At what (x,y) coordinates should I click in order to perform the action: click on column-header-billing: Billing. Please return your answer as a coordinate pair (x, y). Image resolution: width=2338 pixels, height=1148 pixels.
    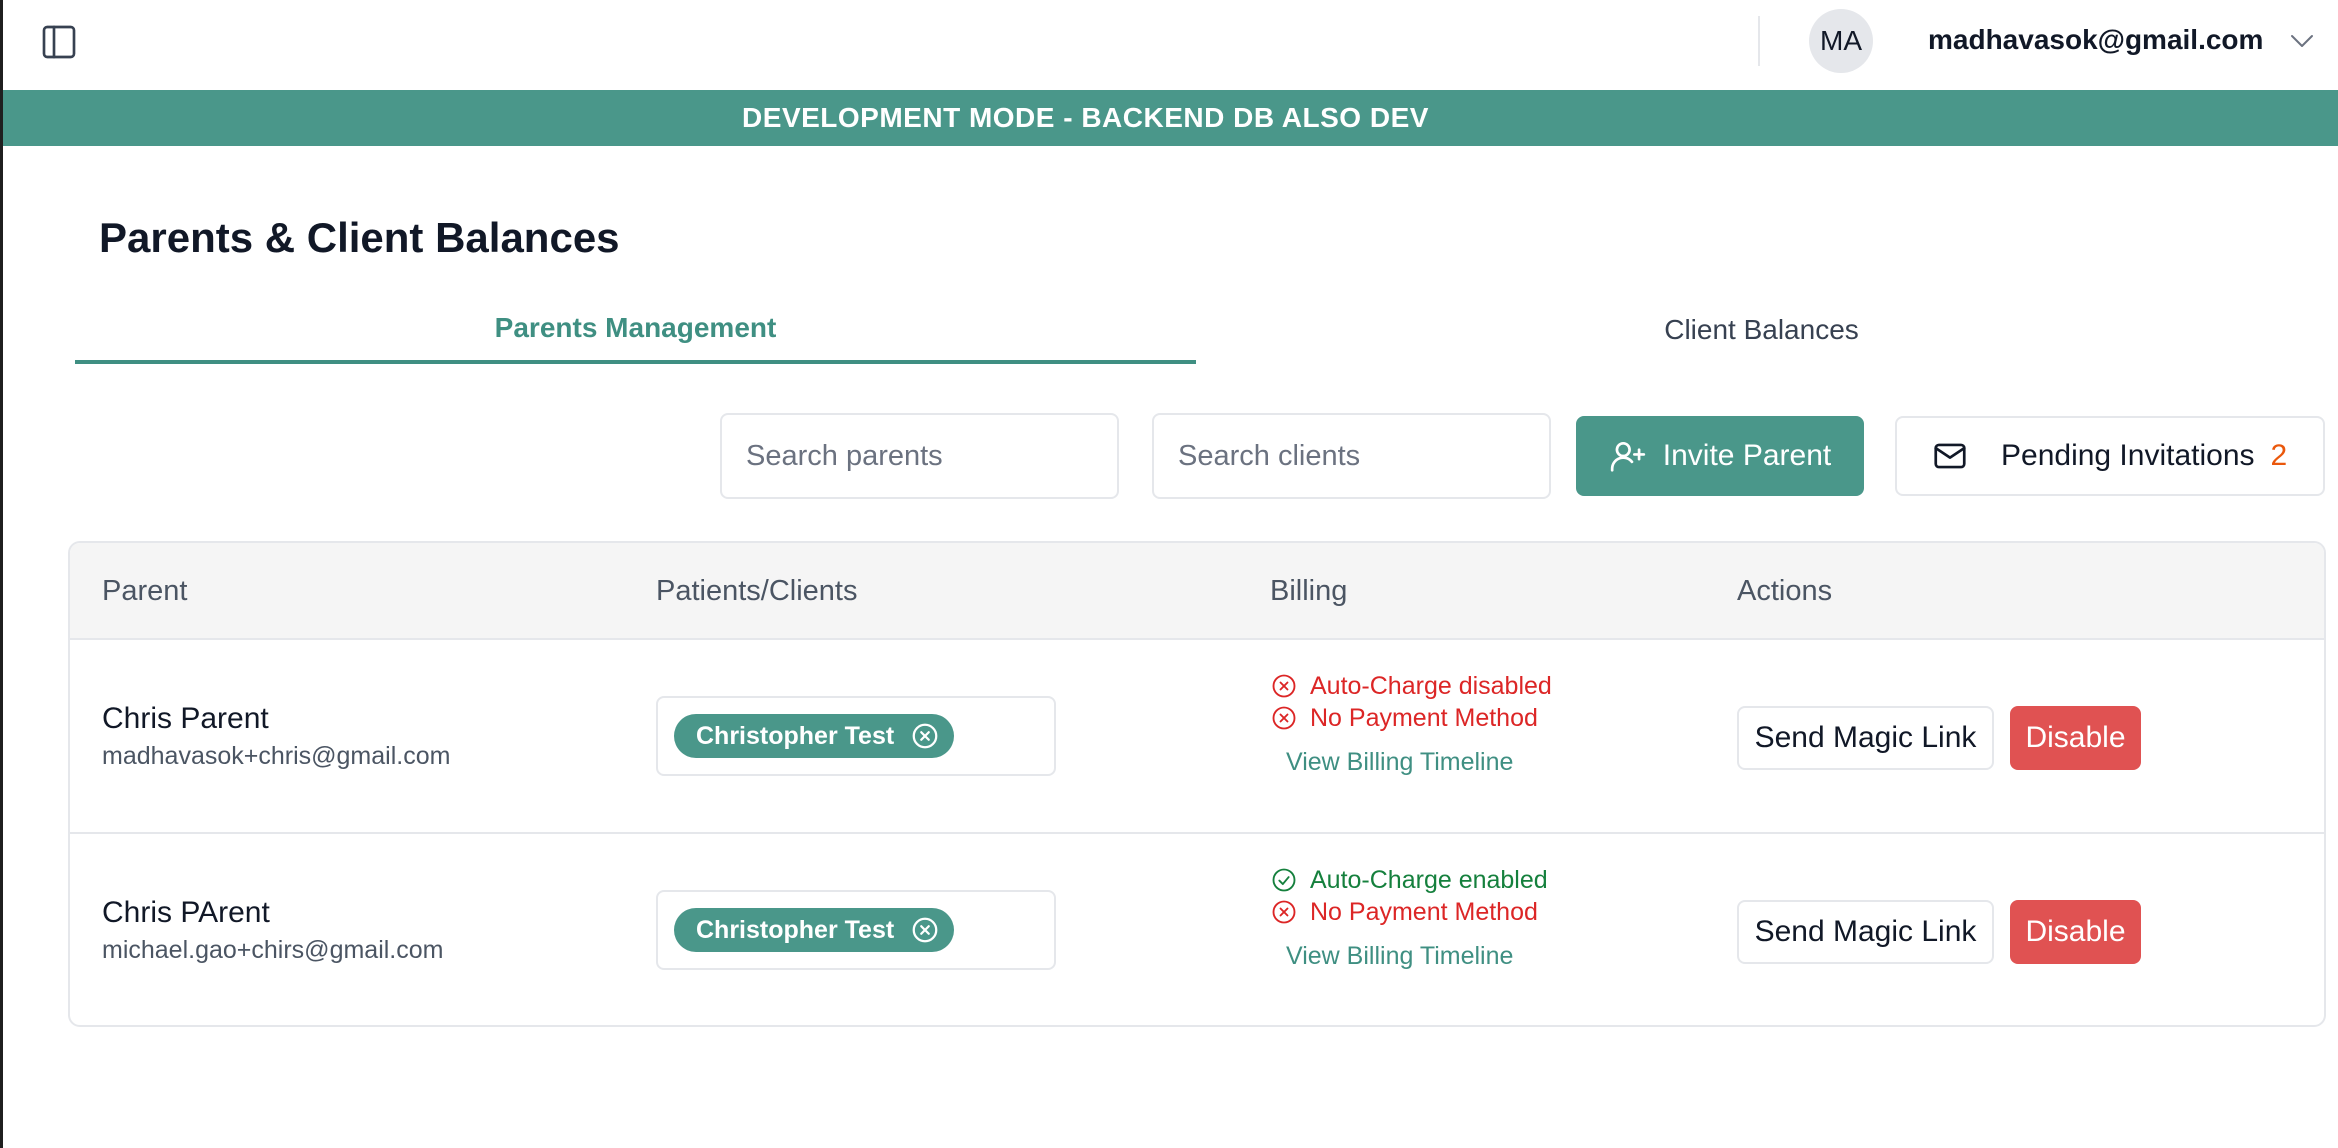
    Looking at the image, I should click on (1309, 591).